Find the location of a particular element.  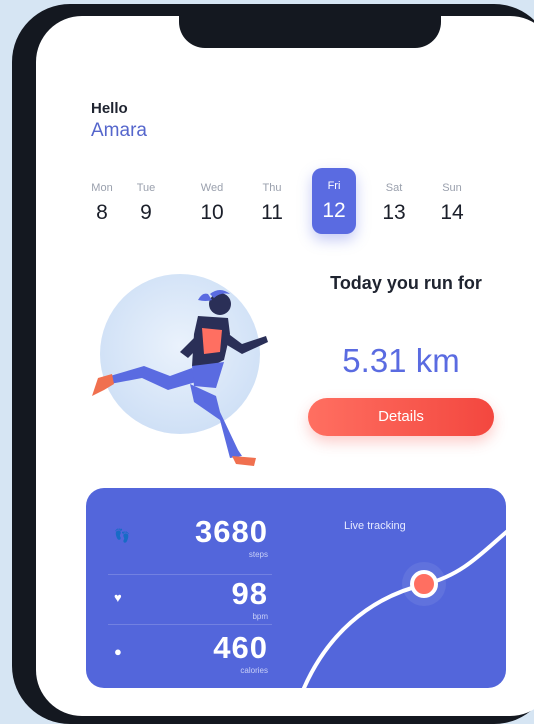

greeting-hello: Hello is located at coordinates (109, 108).